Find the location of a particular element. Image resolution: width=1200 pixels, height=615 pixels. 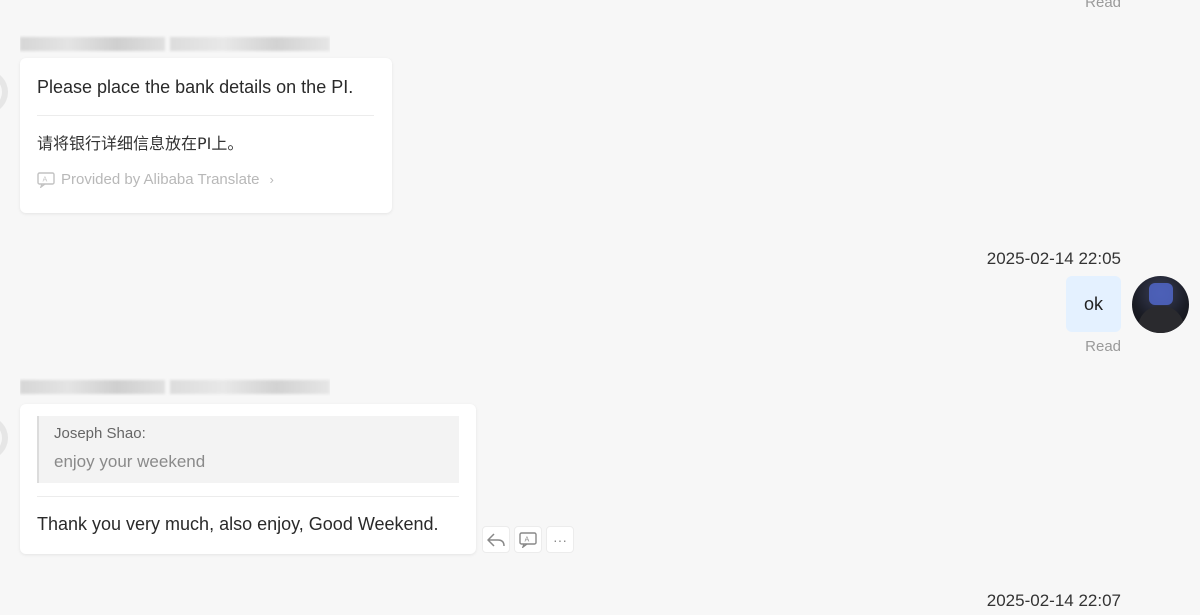

message-translation-text: 请将银行详细信息放在PI上。 is located at coordinates (140, 143).